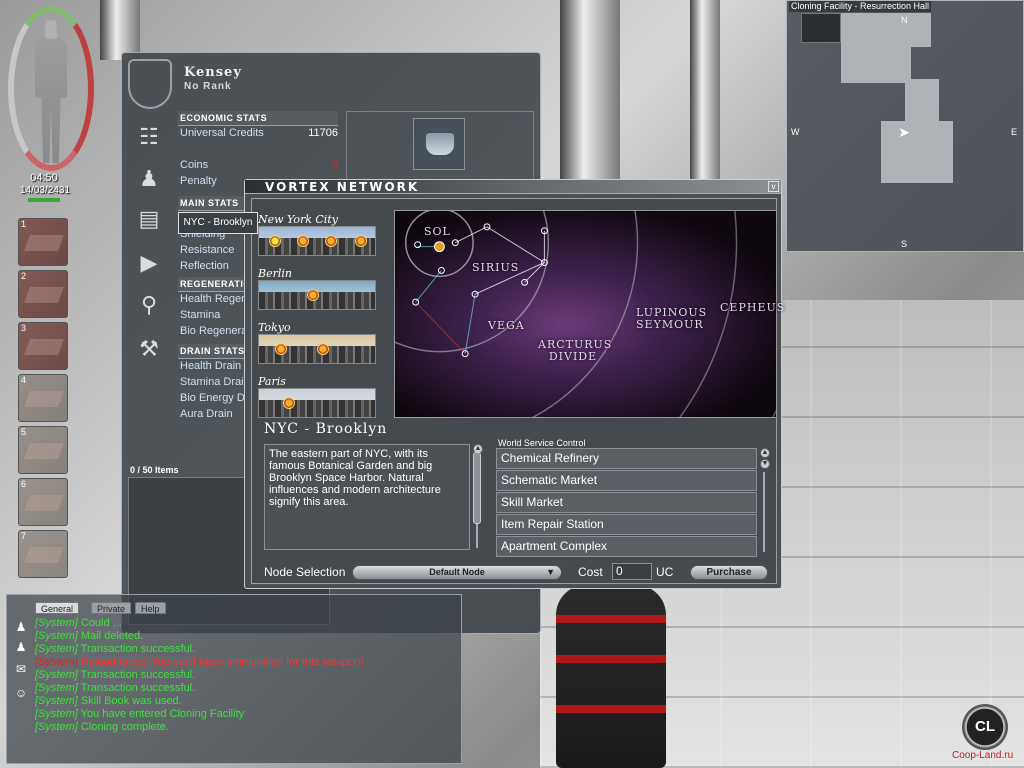  Describe the element at coordinates (24, 380) in the screenshot. I see `slot-number: 4` at that location.